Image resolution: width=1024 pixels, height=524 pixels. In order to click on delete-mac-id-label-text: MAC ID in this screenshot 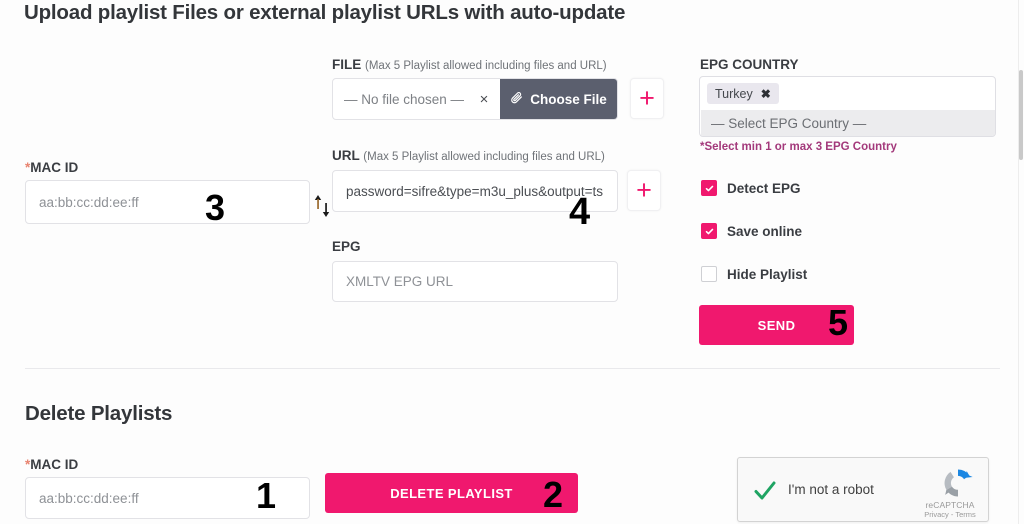, I will do `click(54, 464)`.